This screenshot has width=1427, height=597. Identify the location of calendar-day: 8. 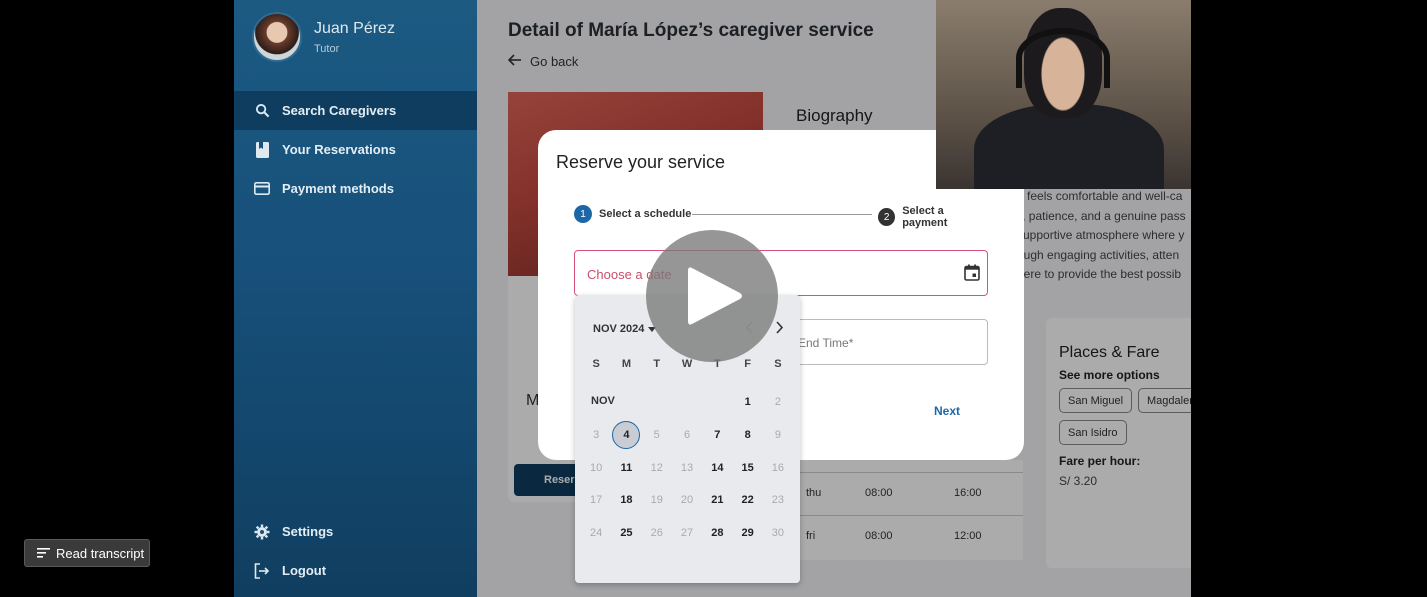
(747, 435).